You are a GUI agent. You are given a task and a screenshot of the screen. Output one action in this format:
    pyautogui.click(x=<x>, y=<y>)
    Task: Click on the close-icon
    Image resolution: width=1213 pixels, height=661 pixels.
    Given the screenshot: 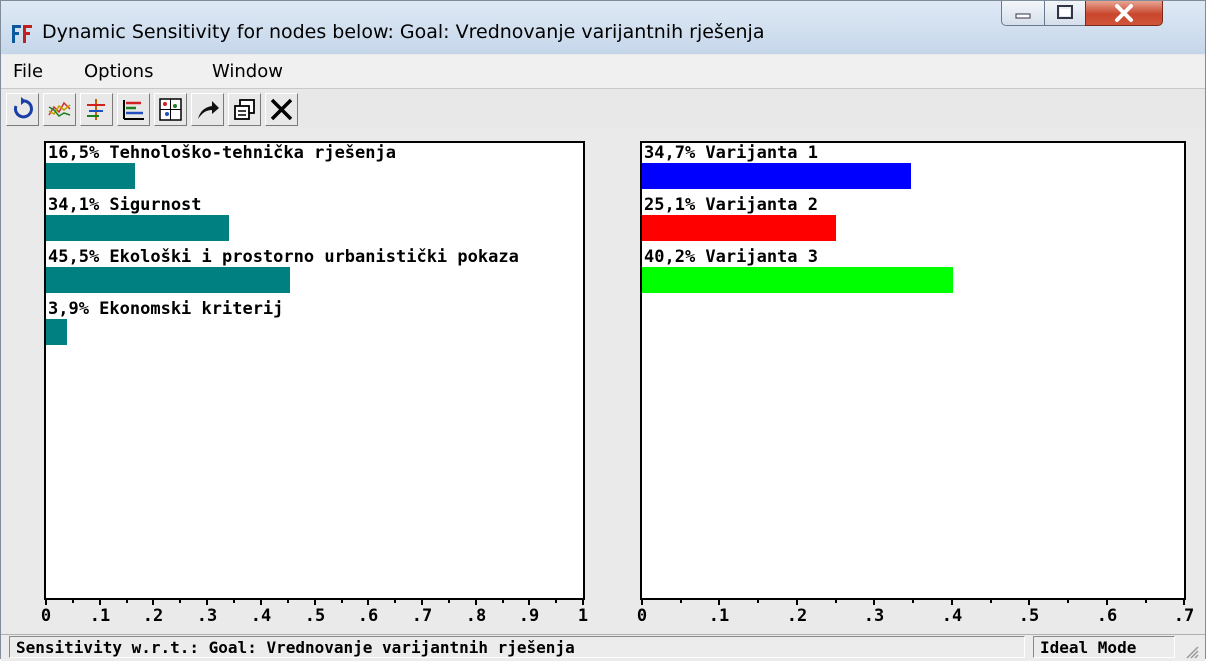 What is the action you would take?
    pyautogui.click(x=281, y=109)
    